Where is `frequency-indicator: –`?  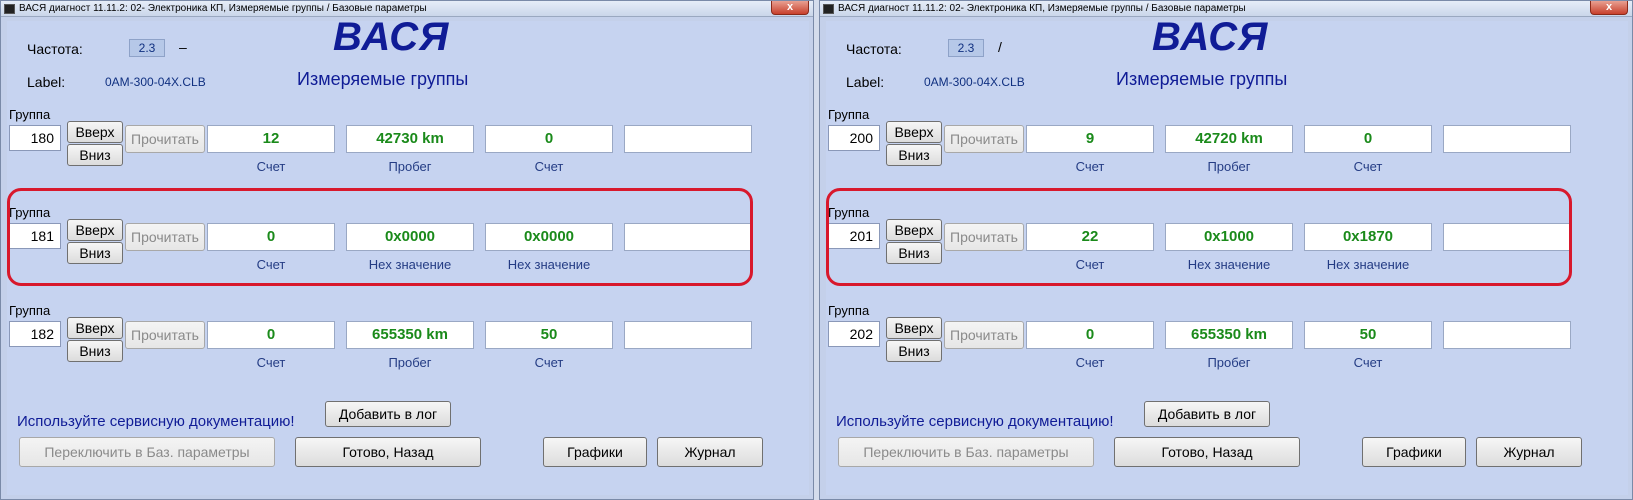
frequency-indicator: – is located at coordinates (183, 47).